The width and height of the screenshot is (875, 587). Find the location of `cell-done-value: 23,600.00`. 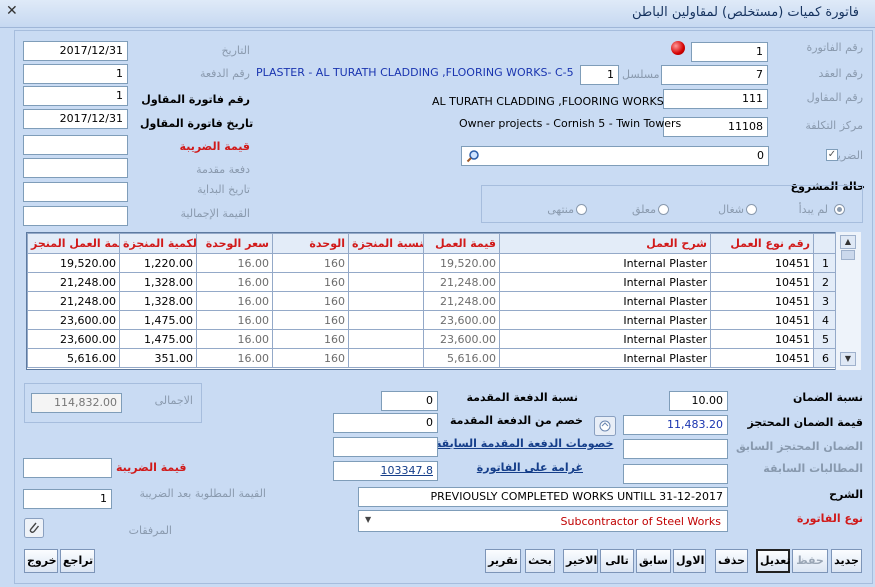

cell-done-value: 23,600.00 is located at coordinates (73, 320).